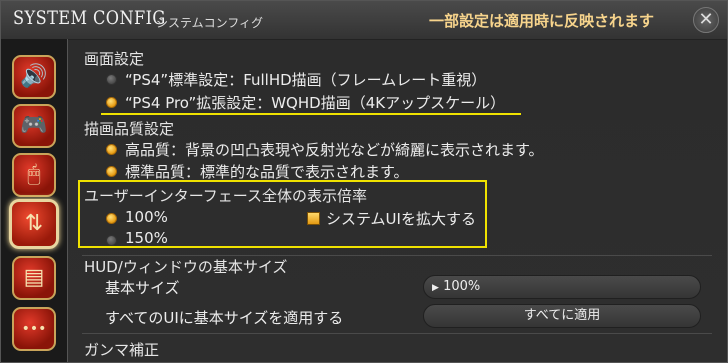  I want to click on sidebar-item-more: •••, so click(34, 329).